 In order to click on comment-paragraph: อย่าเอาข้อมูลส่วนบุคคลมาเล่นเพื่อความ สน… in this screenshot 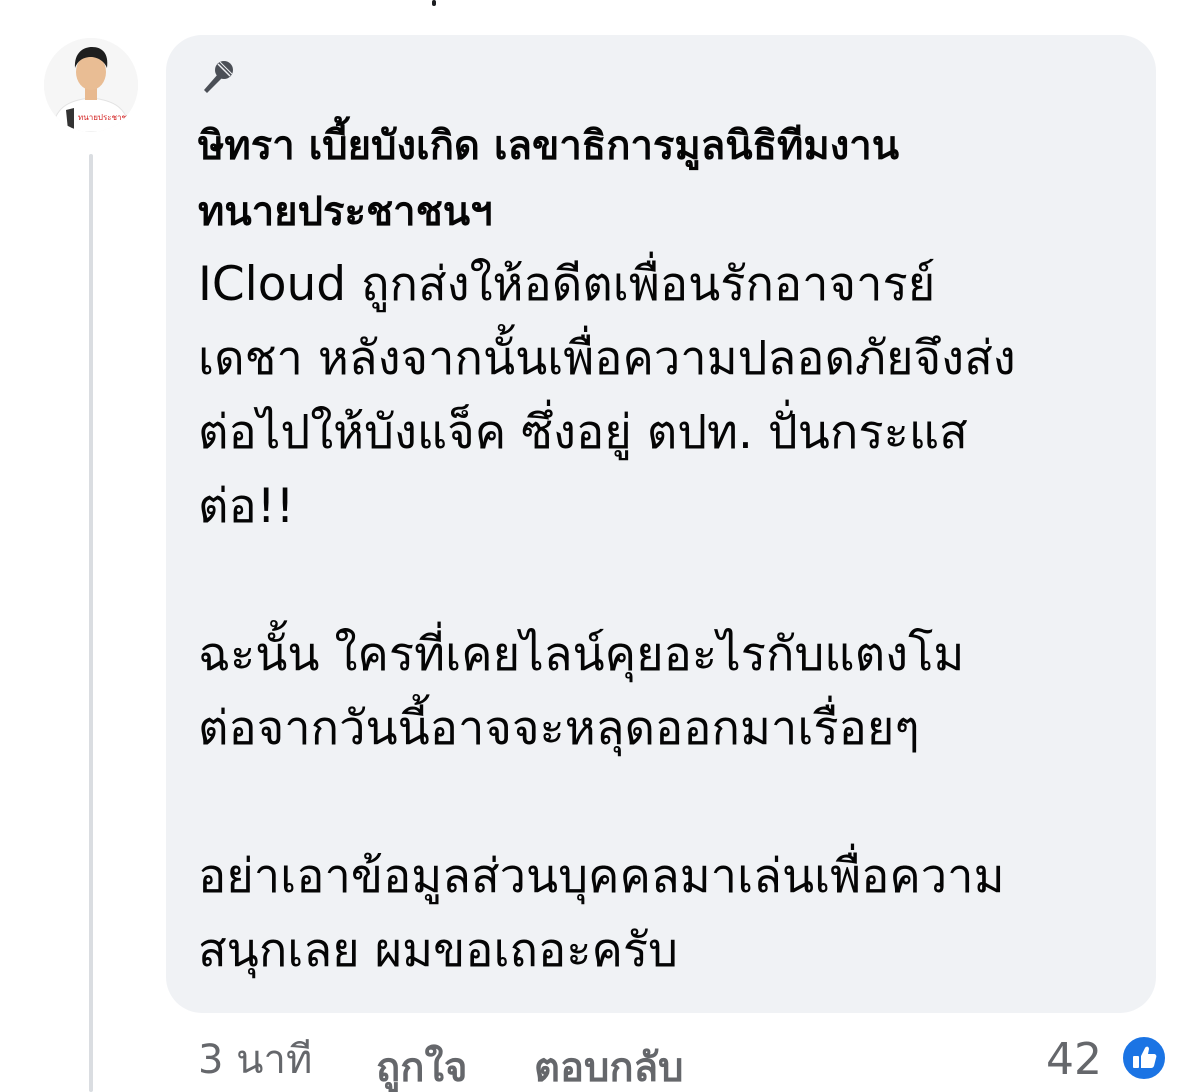, I will do `click(673, 914)`.